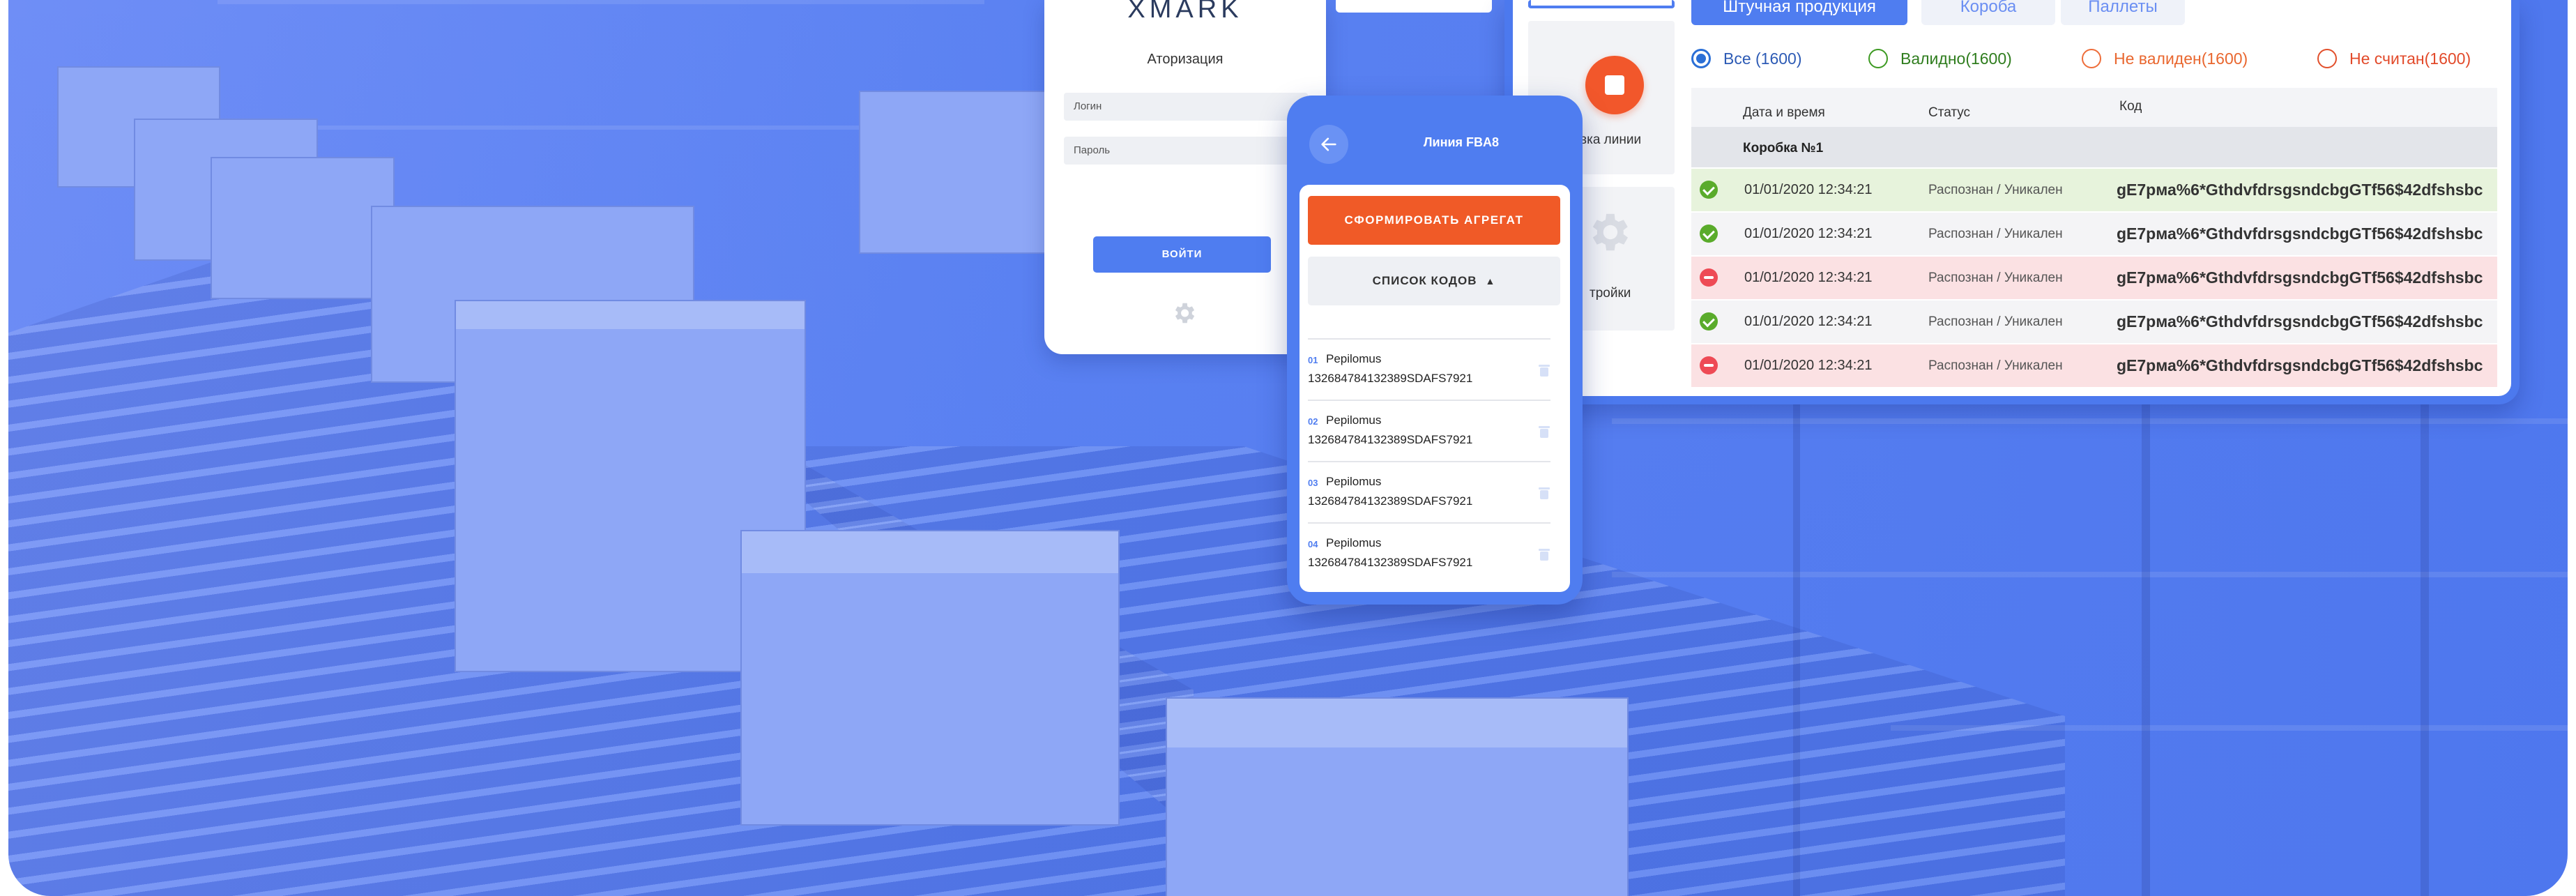 This screenshot has width=2576, height=896. I want to click on item-number: 04, so click(1313, 544).